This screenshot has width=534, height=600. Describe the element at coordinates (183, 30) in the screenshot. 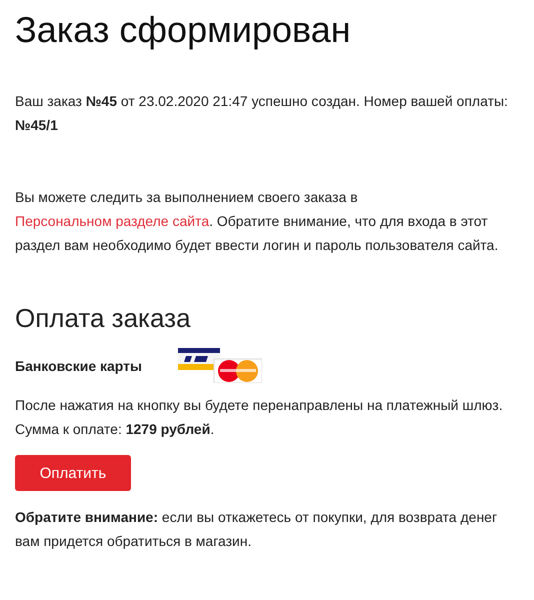

I see `page-title: Заказ сформирован` at that location.